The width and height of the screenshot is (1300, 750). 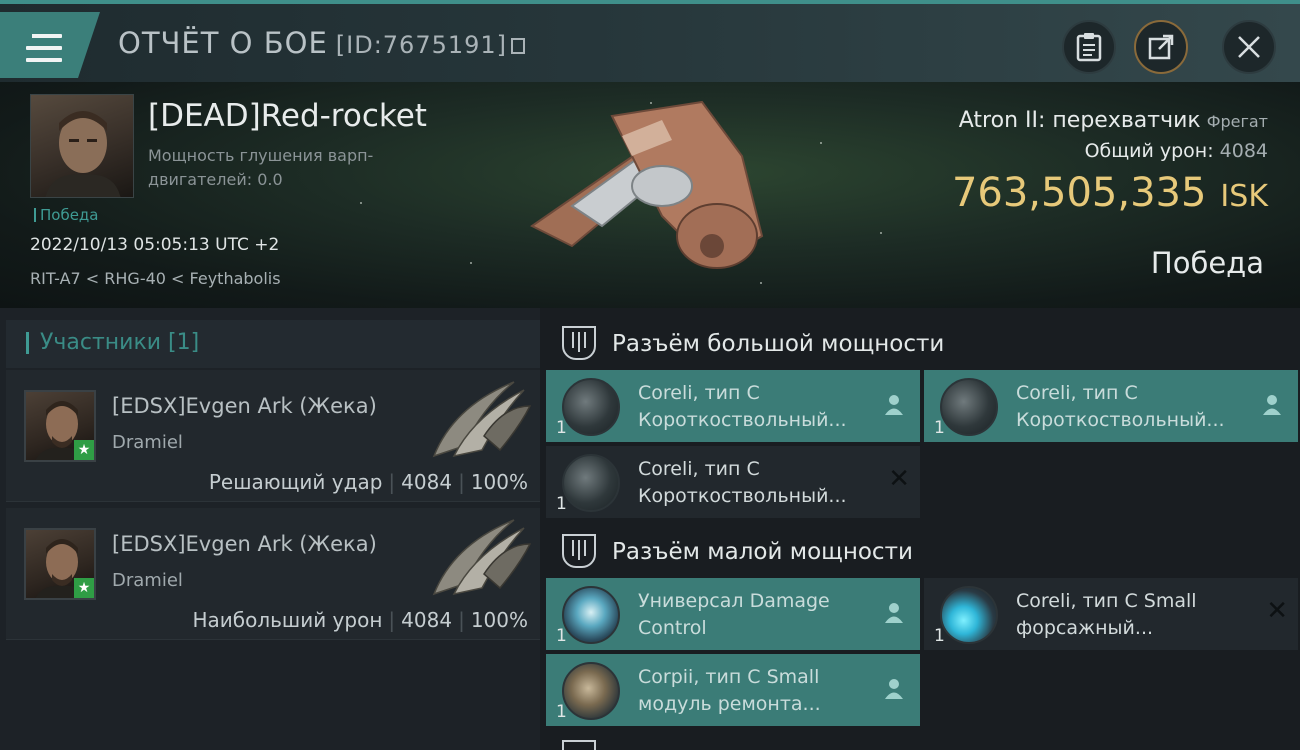 I want to click on clipboard-button, so click(x=1089, y=47).